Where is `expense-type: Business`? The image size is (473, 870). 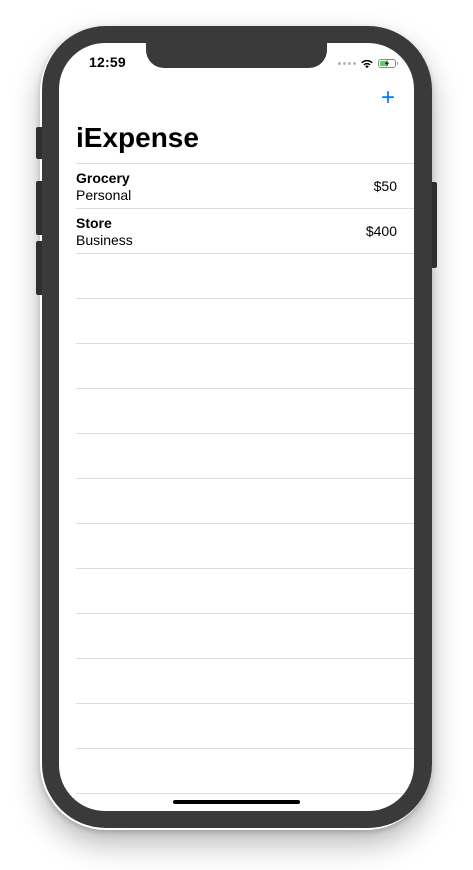 expense-type: Business is located at coordinates (104, 240).